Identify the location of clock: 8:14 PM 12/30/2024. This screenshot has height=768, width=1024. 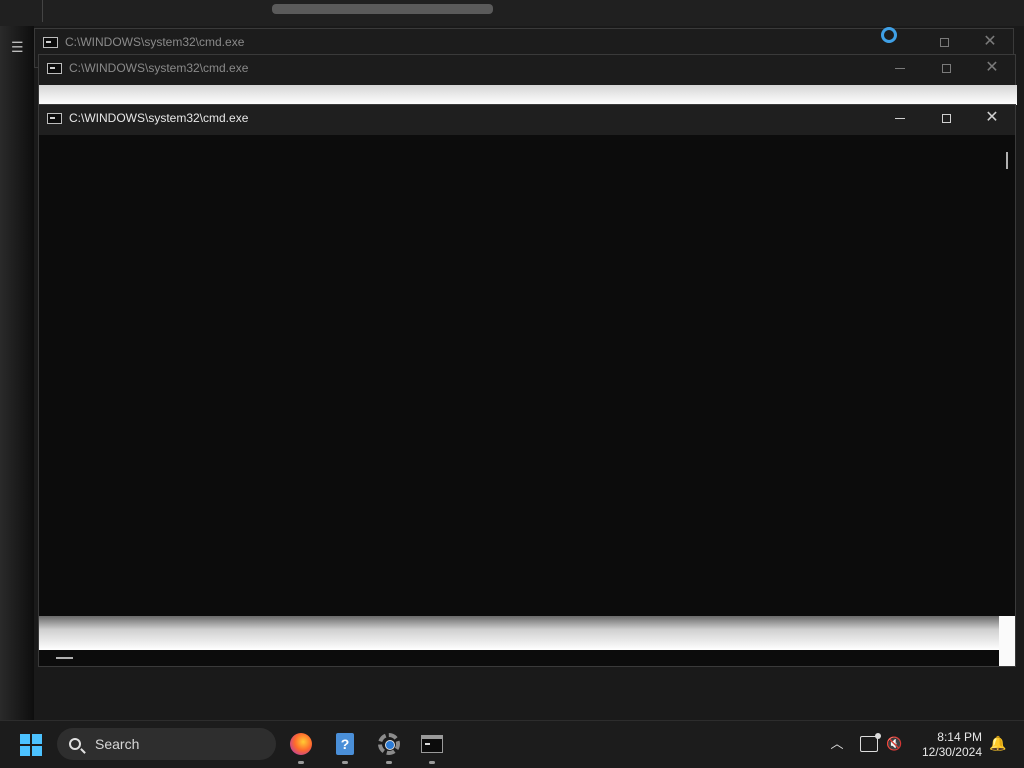
(945, 745).